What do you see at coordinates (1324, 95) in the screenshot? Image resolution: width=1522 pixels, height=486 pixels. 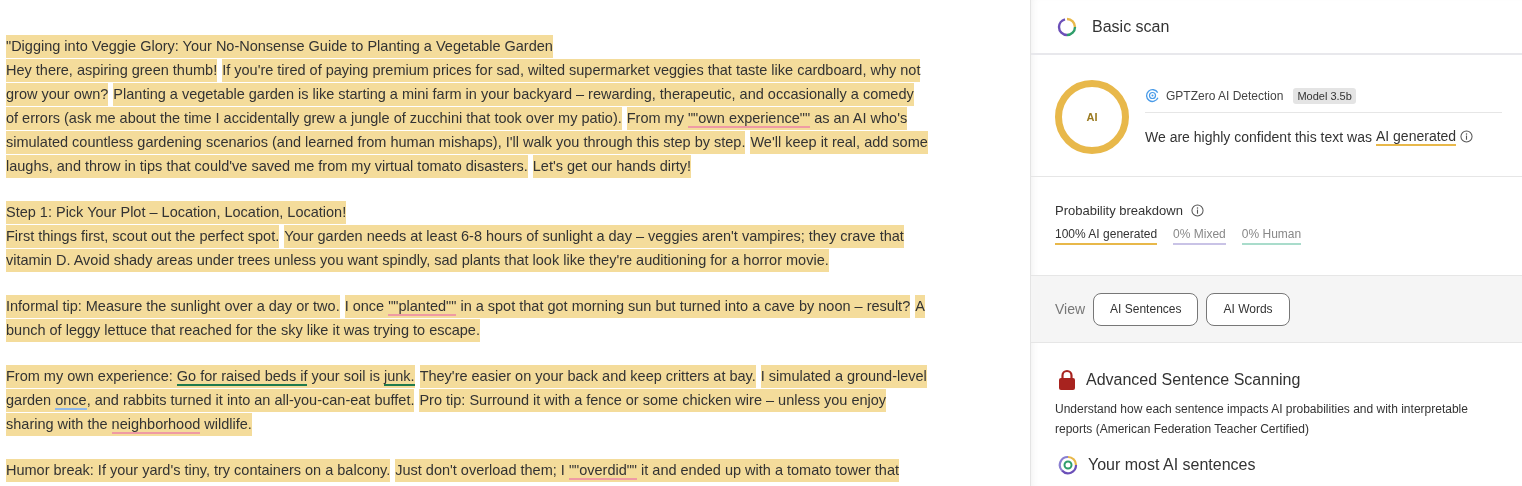 I see `model-badge: Model 3.5b` at bounding box center [1324, 95].